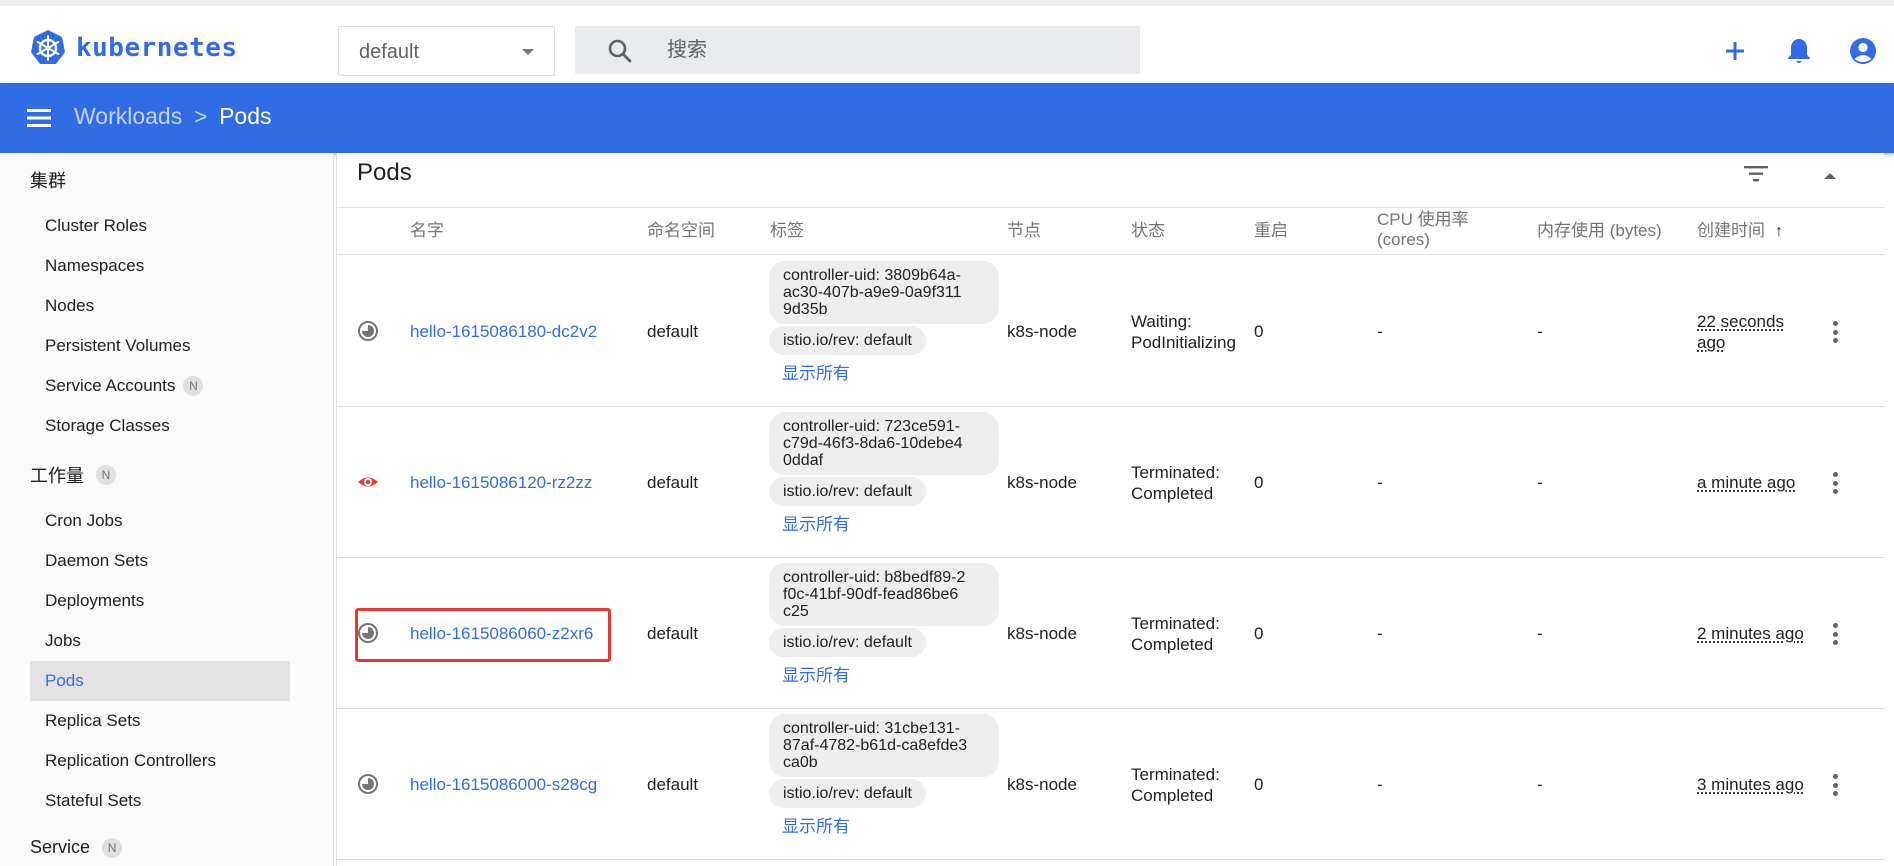 This screenshot has width=1894, height=866. Describe the element at coordinates (160, 521) in the screenshot. I see `sidebar-item-cron-jobs: Cron Jobs` at that location.